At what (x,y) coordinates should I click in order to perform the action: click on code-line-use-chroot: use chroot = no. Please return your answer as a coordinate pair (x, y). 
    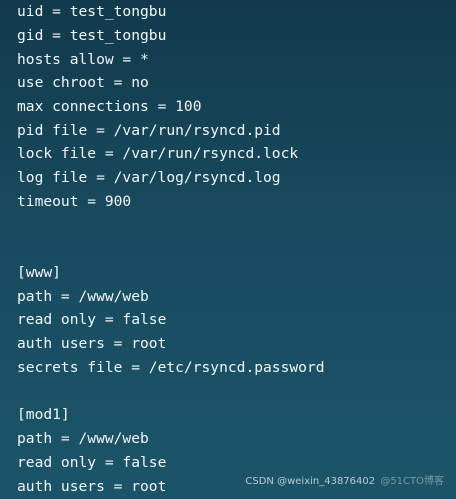
    Looking at the image, I should click on (83, 82).